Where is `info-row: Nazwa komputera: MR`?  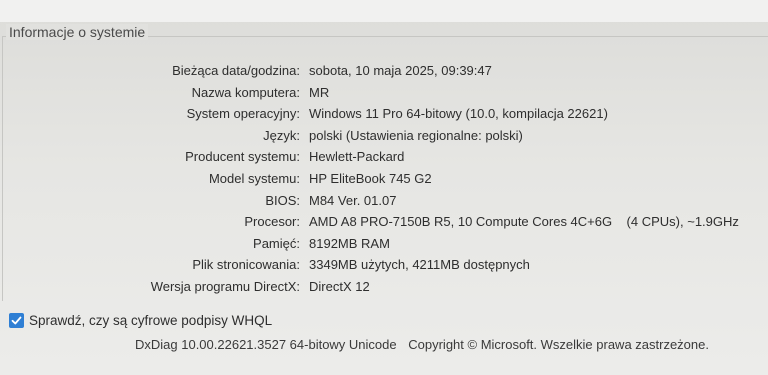 info-row: Nazwa komputera: MR is located at coordinates (384, 93).